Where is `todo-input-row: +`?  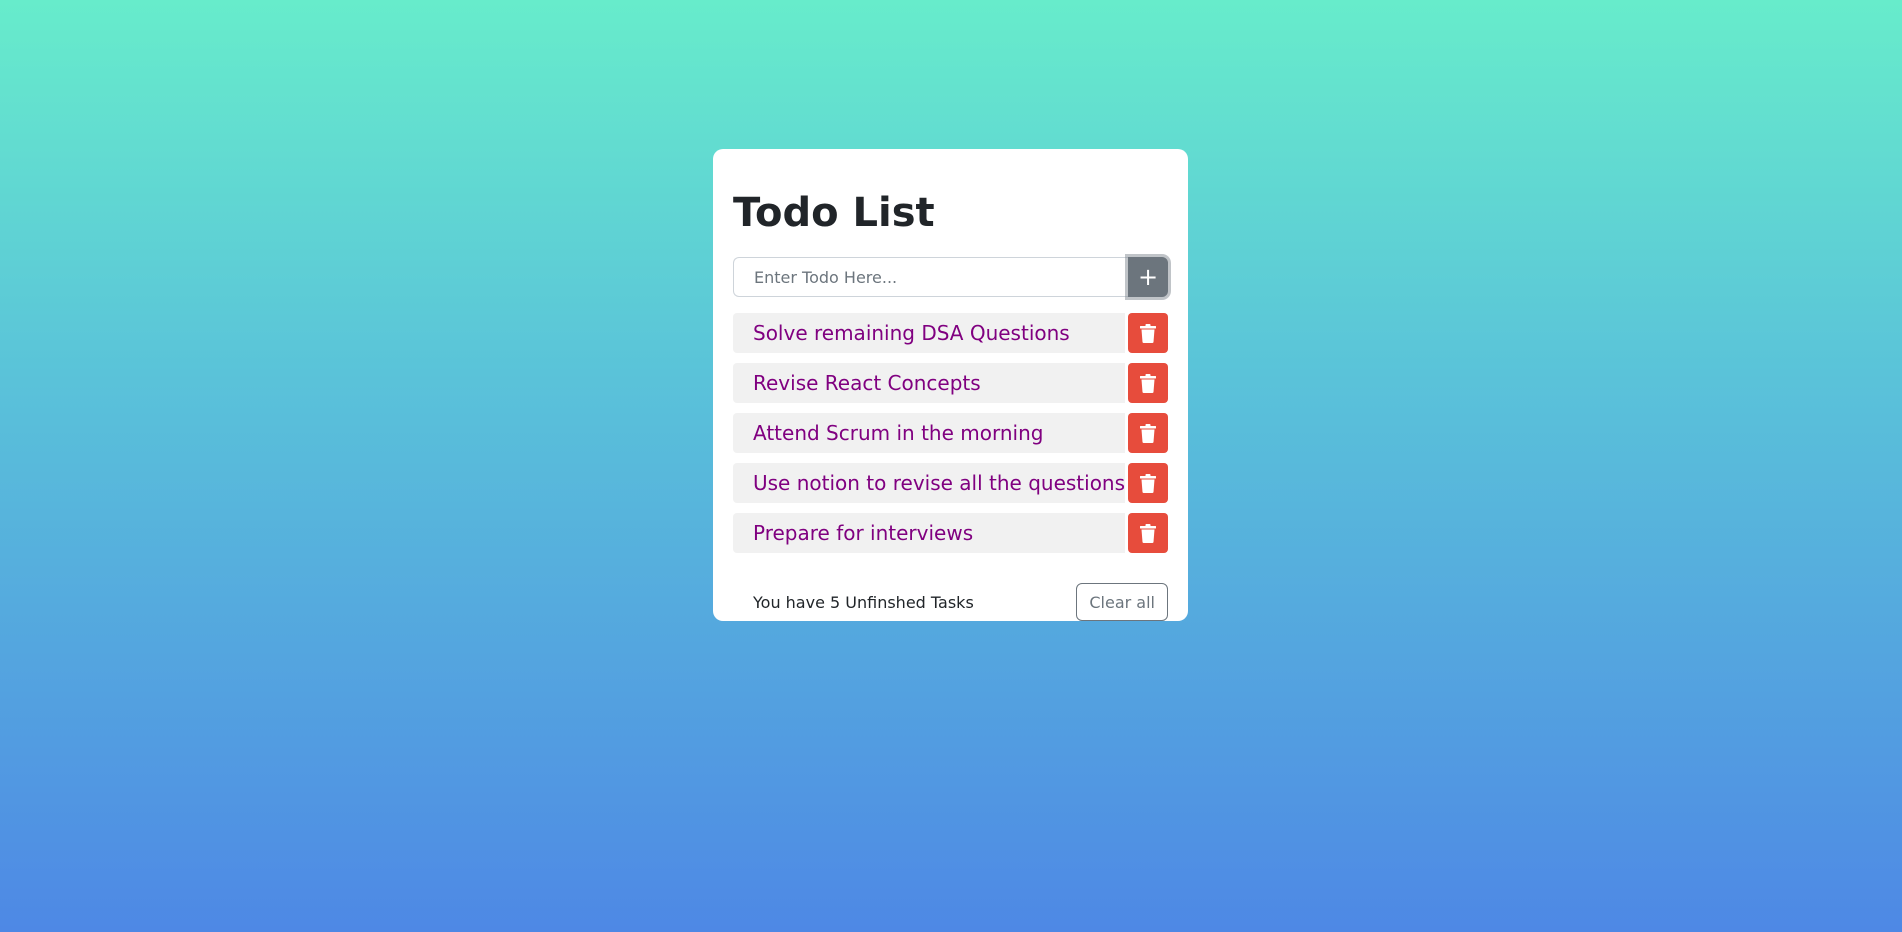 todo-input-row: + is located at coordinates (950, 277).